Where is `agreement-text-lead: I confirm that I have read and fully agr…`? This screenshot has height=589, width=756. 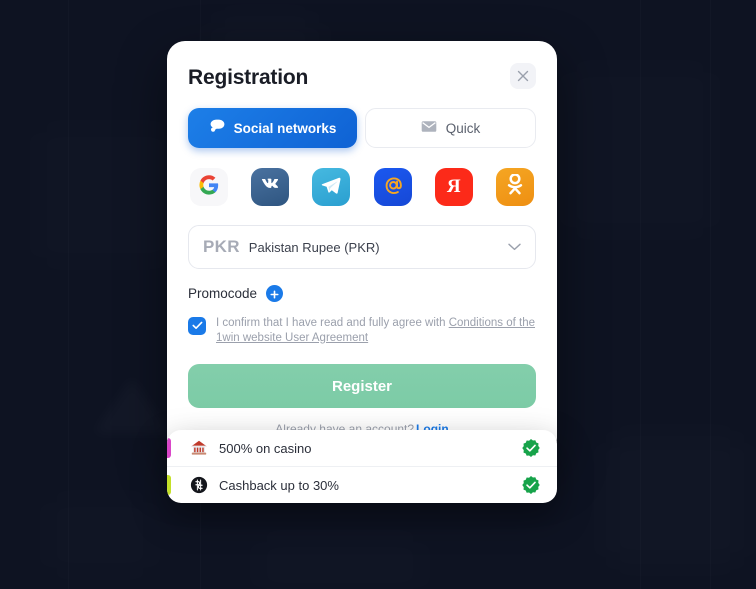
agreement-text-lead: I confirm that I have read and fully agr… is located at coordinates (332, 323).